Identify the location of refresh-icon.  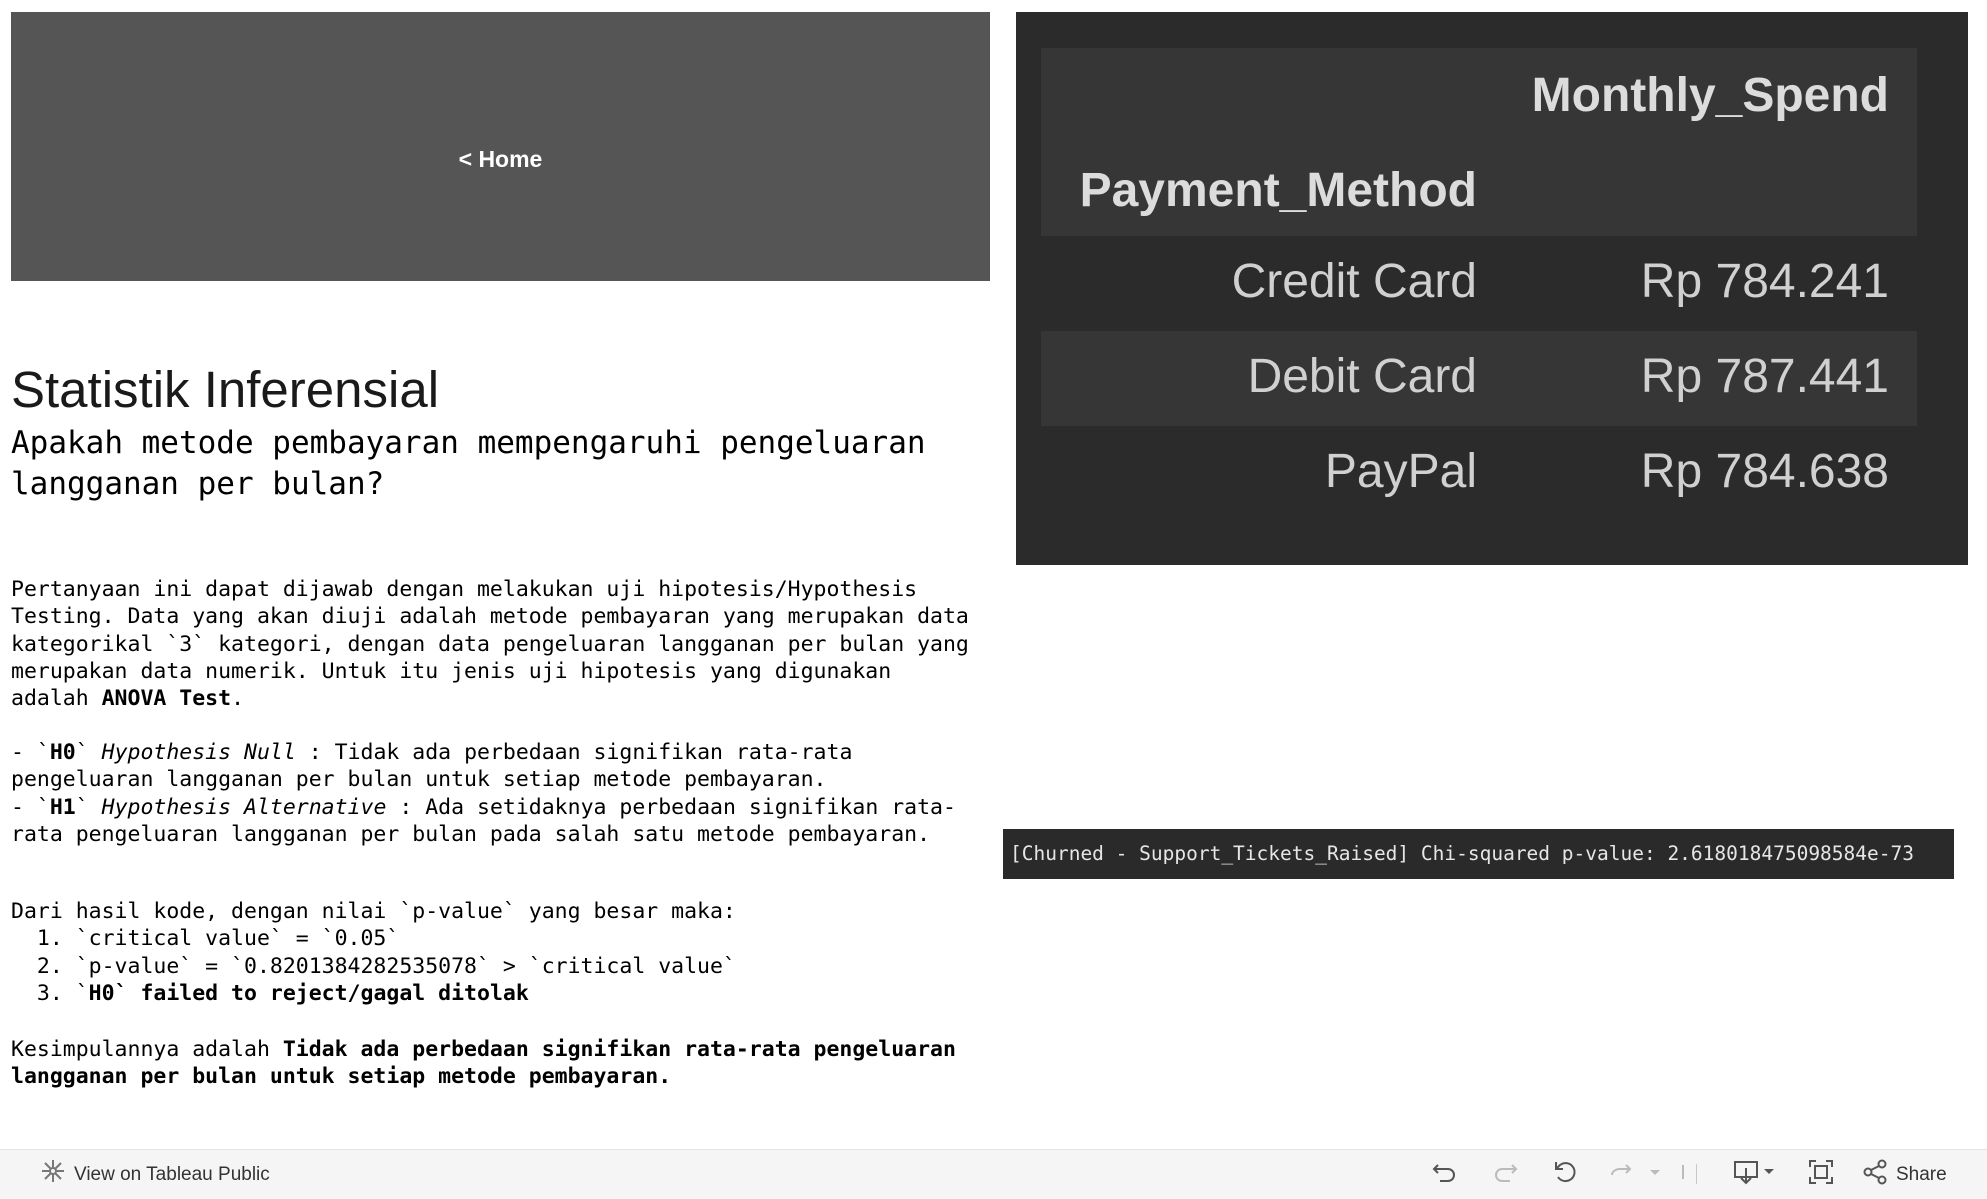
(1621, 1174).